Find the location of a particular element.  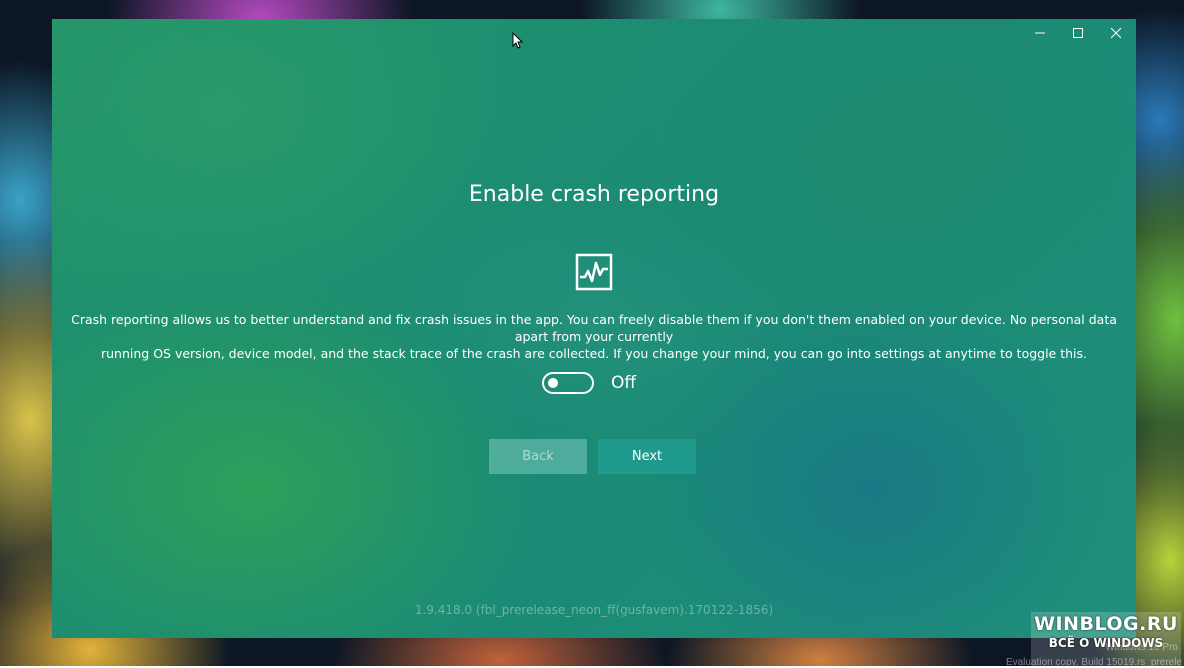

minimize-button is located at coordinates (1040, 33).